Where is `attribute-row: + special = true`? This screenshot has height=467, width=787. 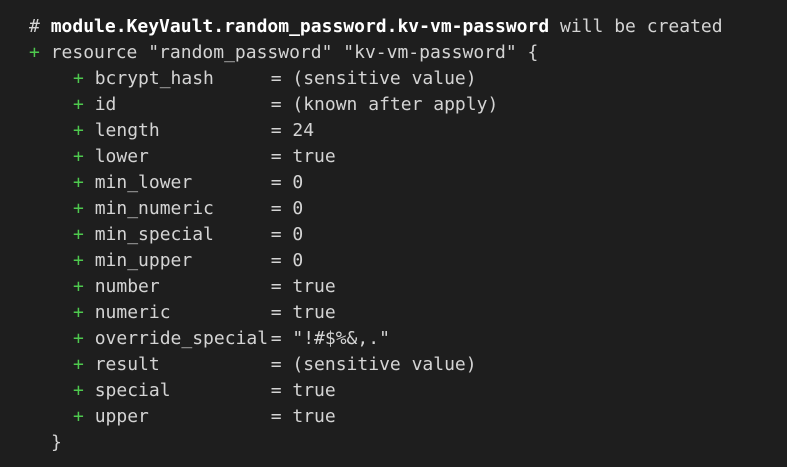
attribute-row: + special = true is located at coordinates (408, 391).